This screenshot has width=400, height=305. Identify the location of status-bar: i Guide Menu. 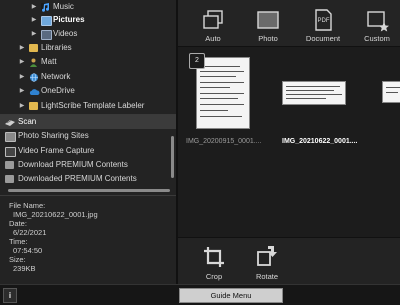
(200, 294).